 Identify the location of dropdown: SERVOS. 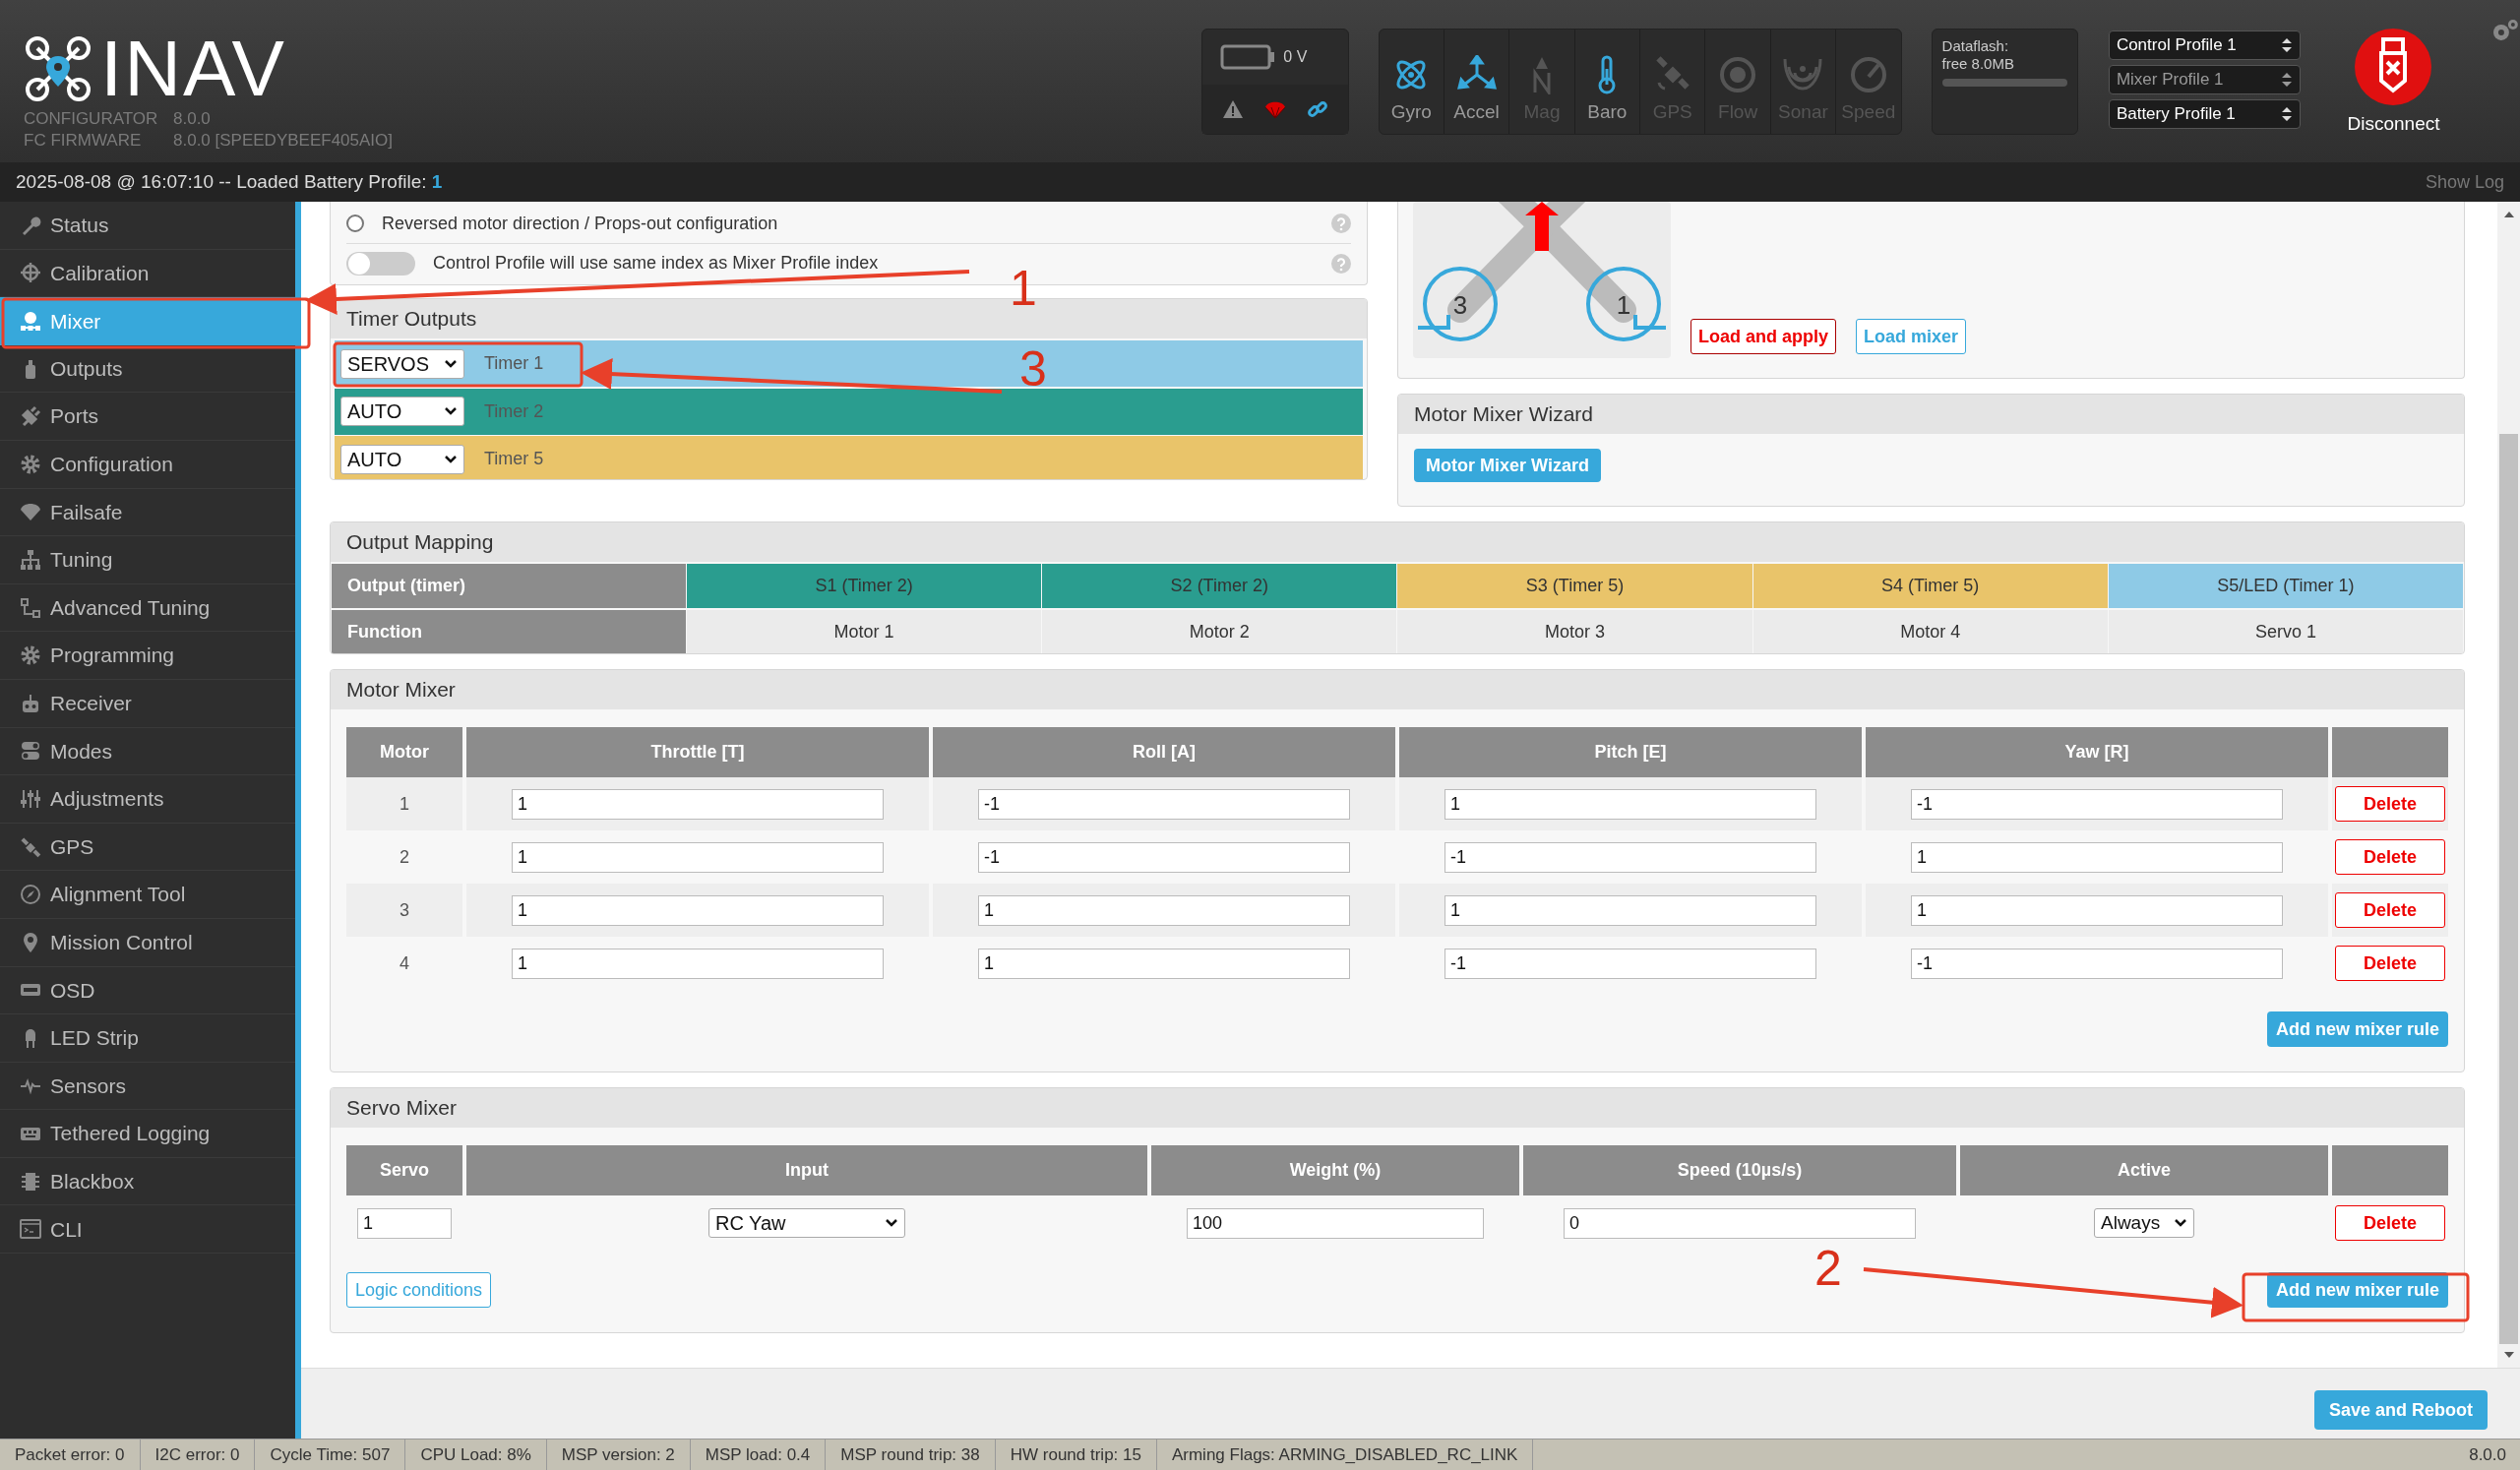
(402, 363).